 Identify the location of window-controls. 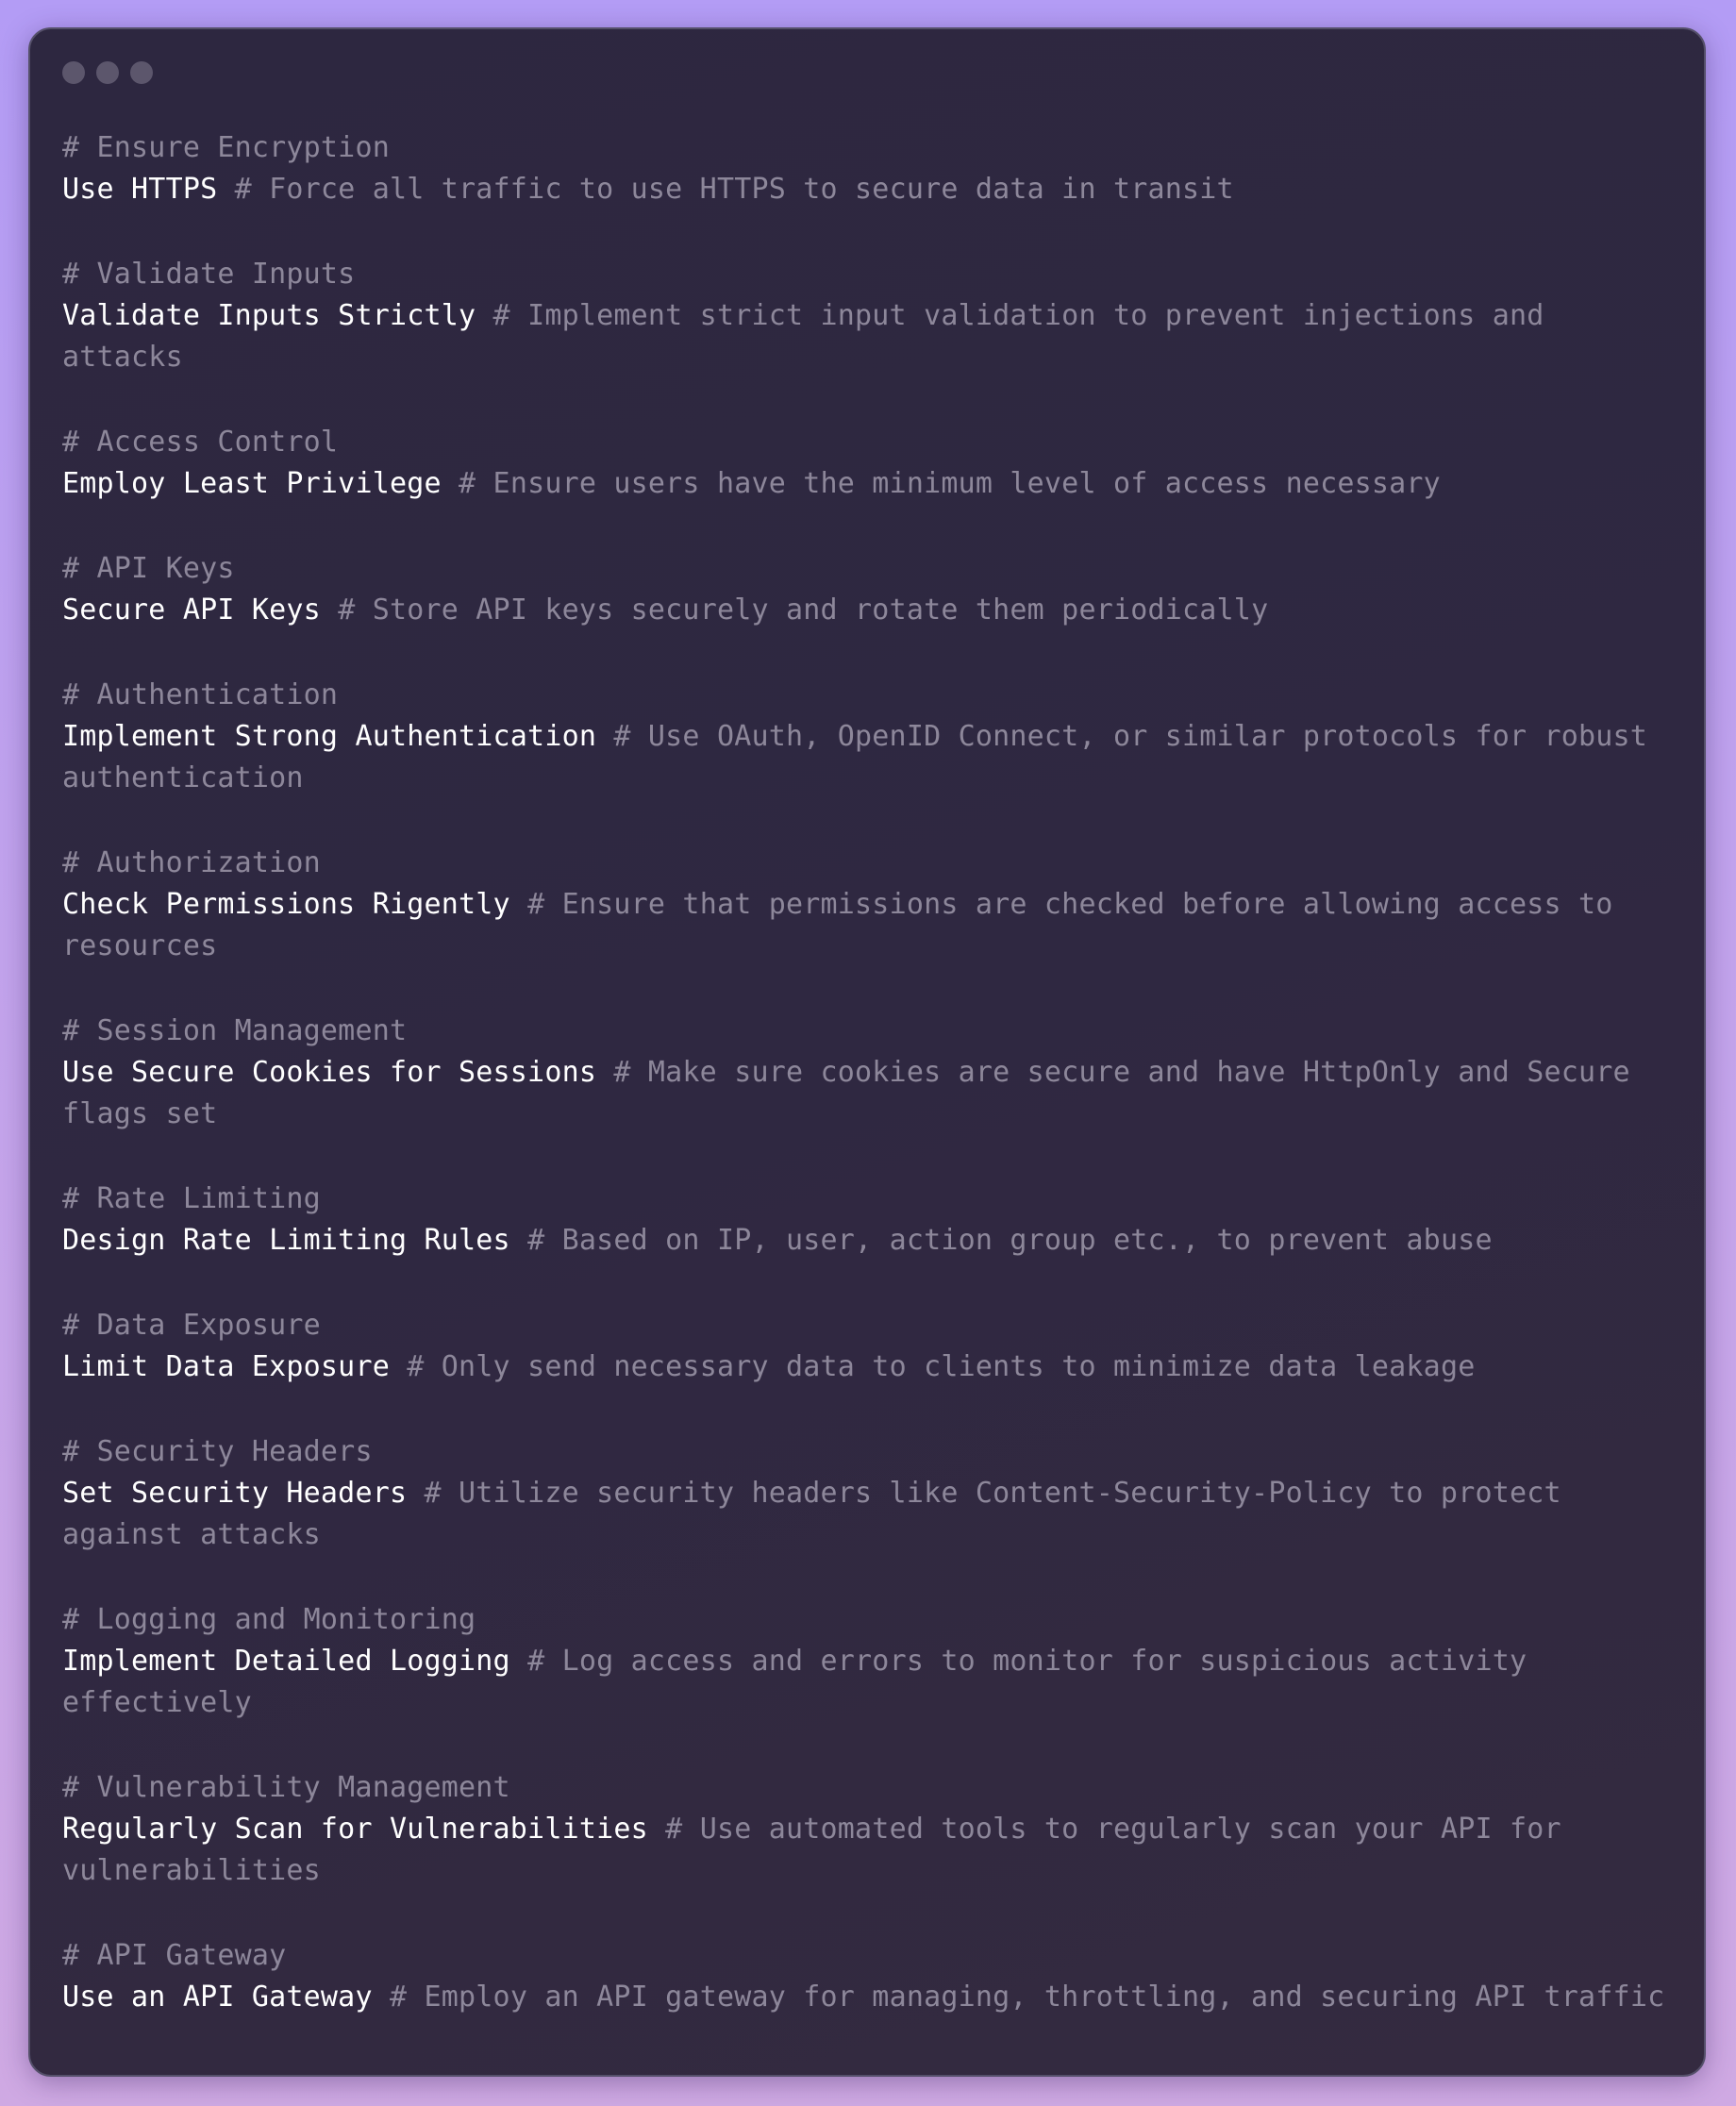
(107, 73).